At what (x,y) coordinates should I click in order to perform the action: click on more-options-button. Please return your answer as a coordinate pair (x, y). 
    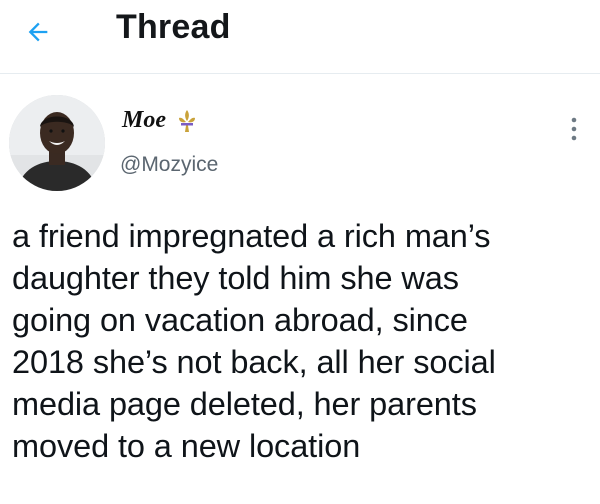
    Looking at the image, I should click on (574, 129).